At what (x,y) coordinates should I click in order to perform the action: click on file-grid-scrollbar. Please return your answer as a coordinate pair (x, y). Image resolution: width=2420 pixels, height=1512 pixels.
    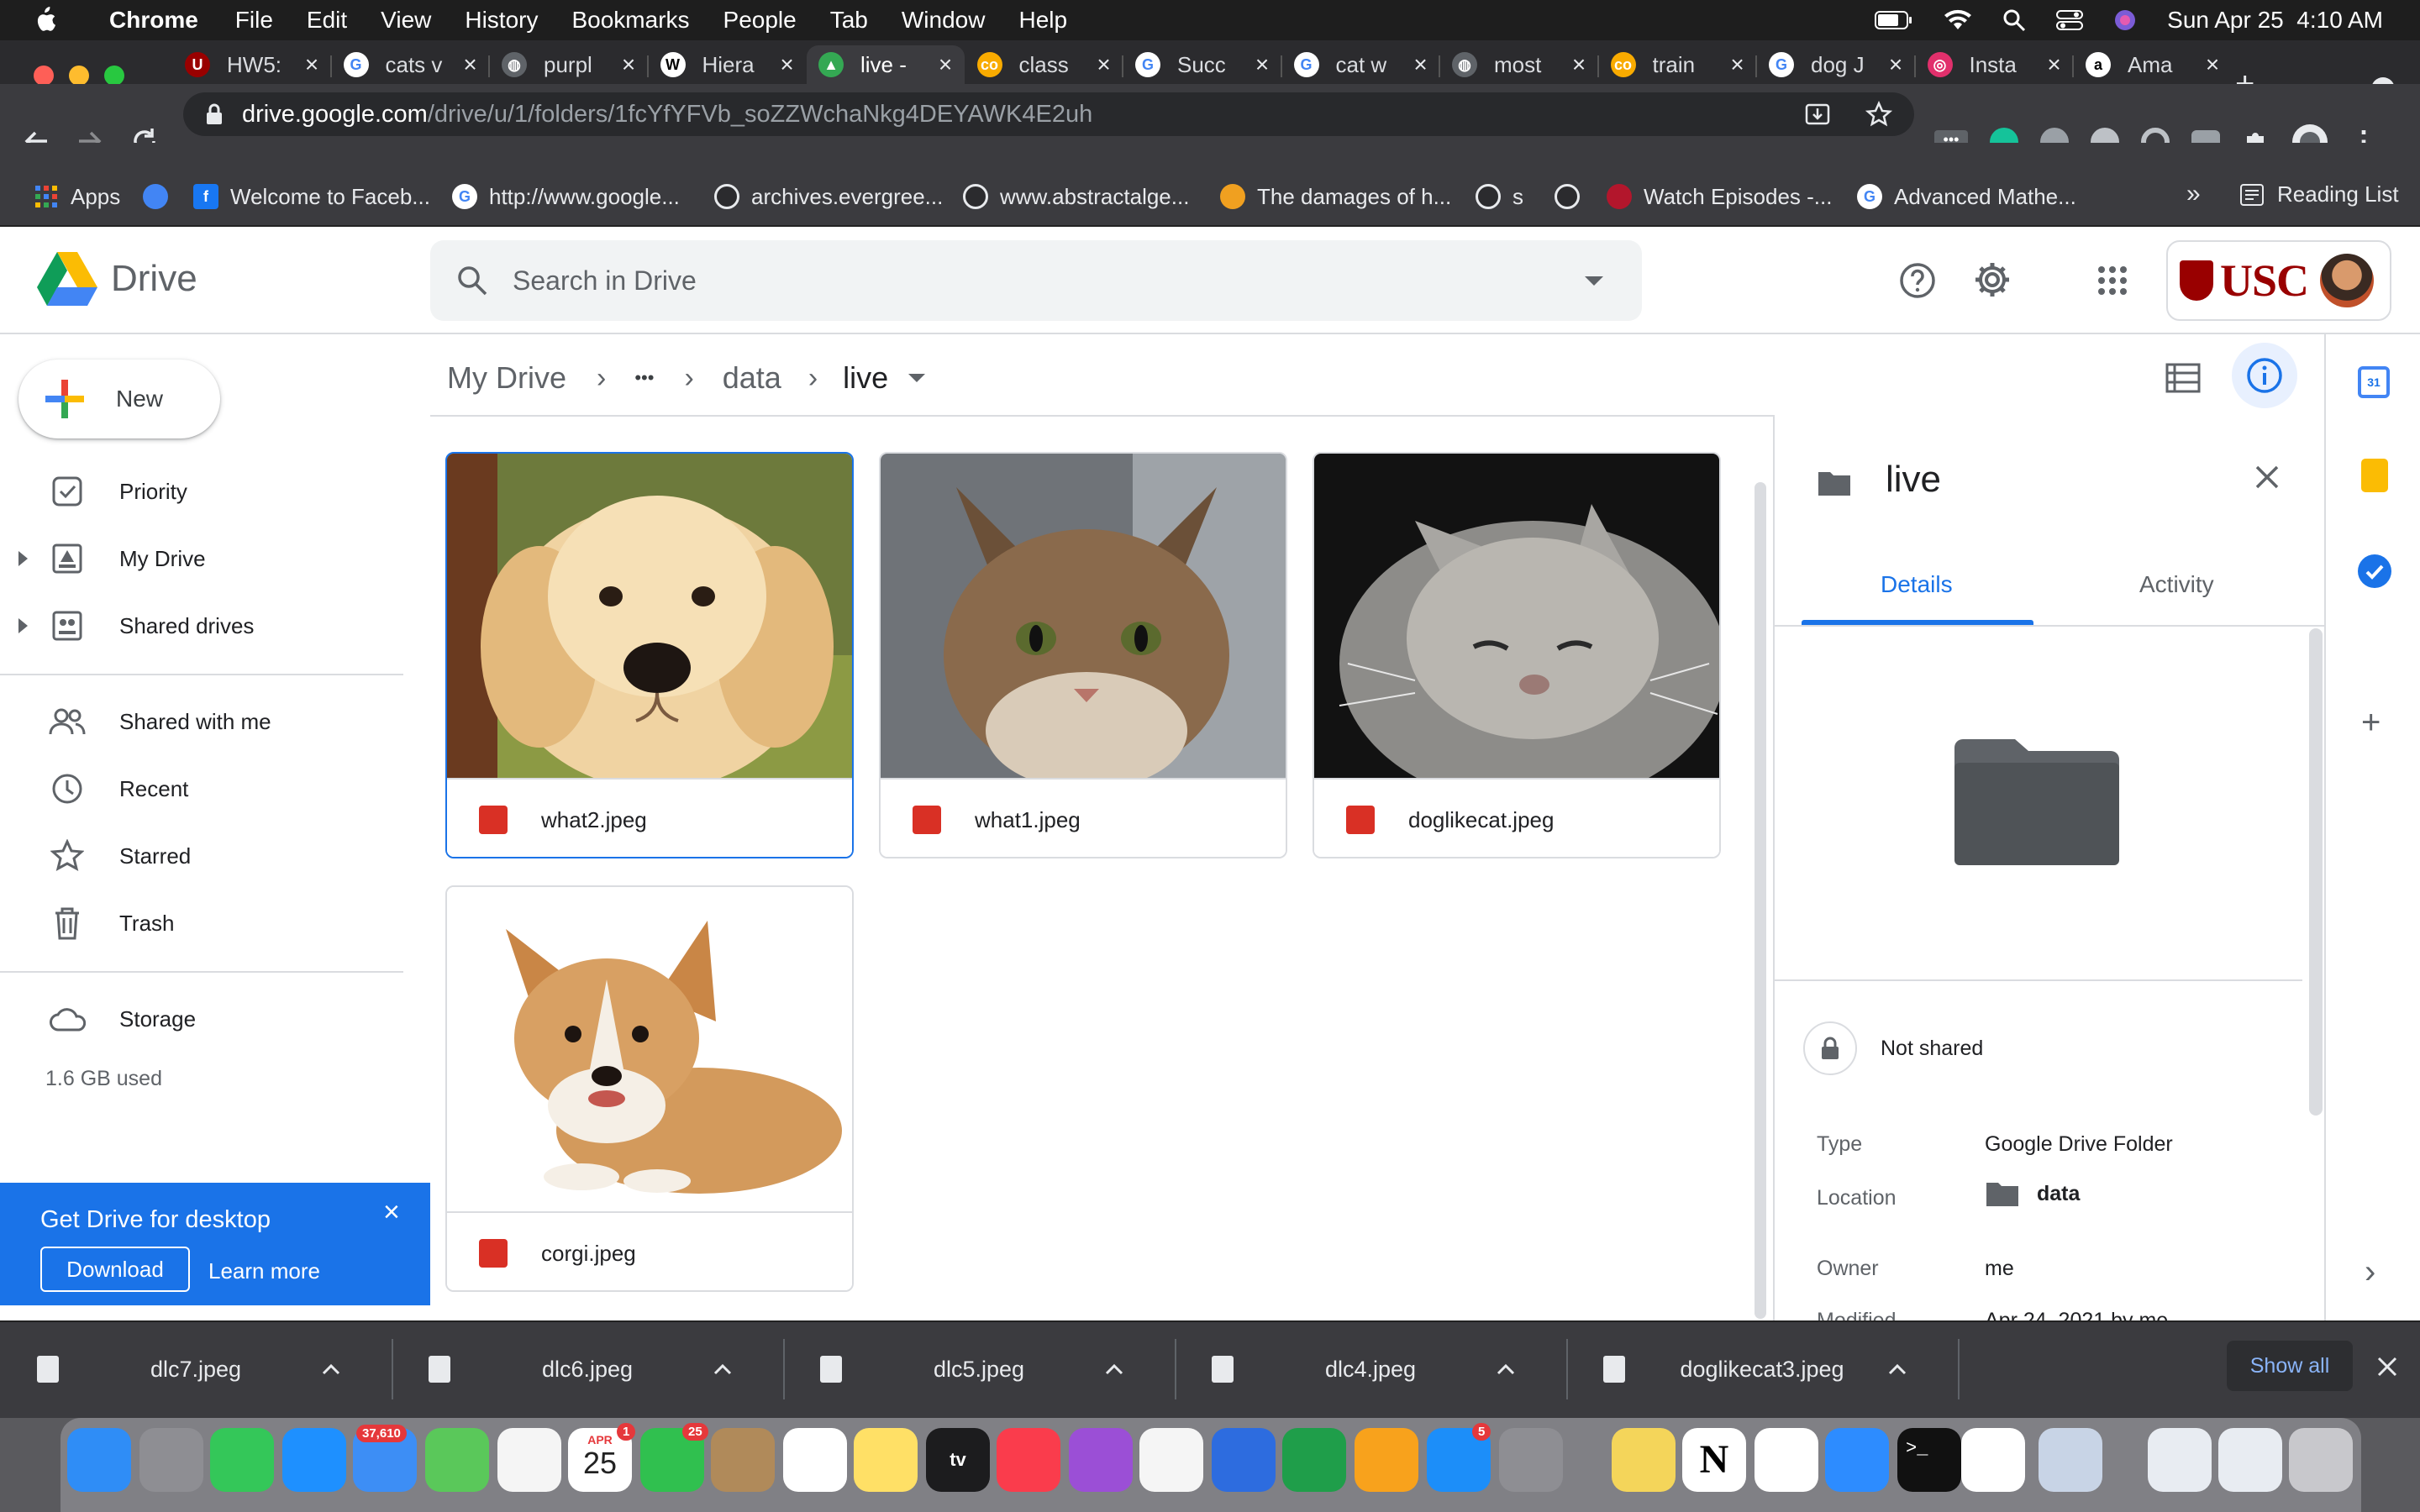
    Looking at the image, I should click on (1760, 900).